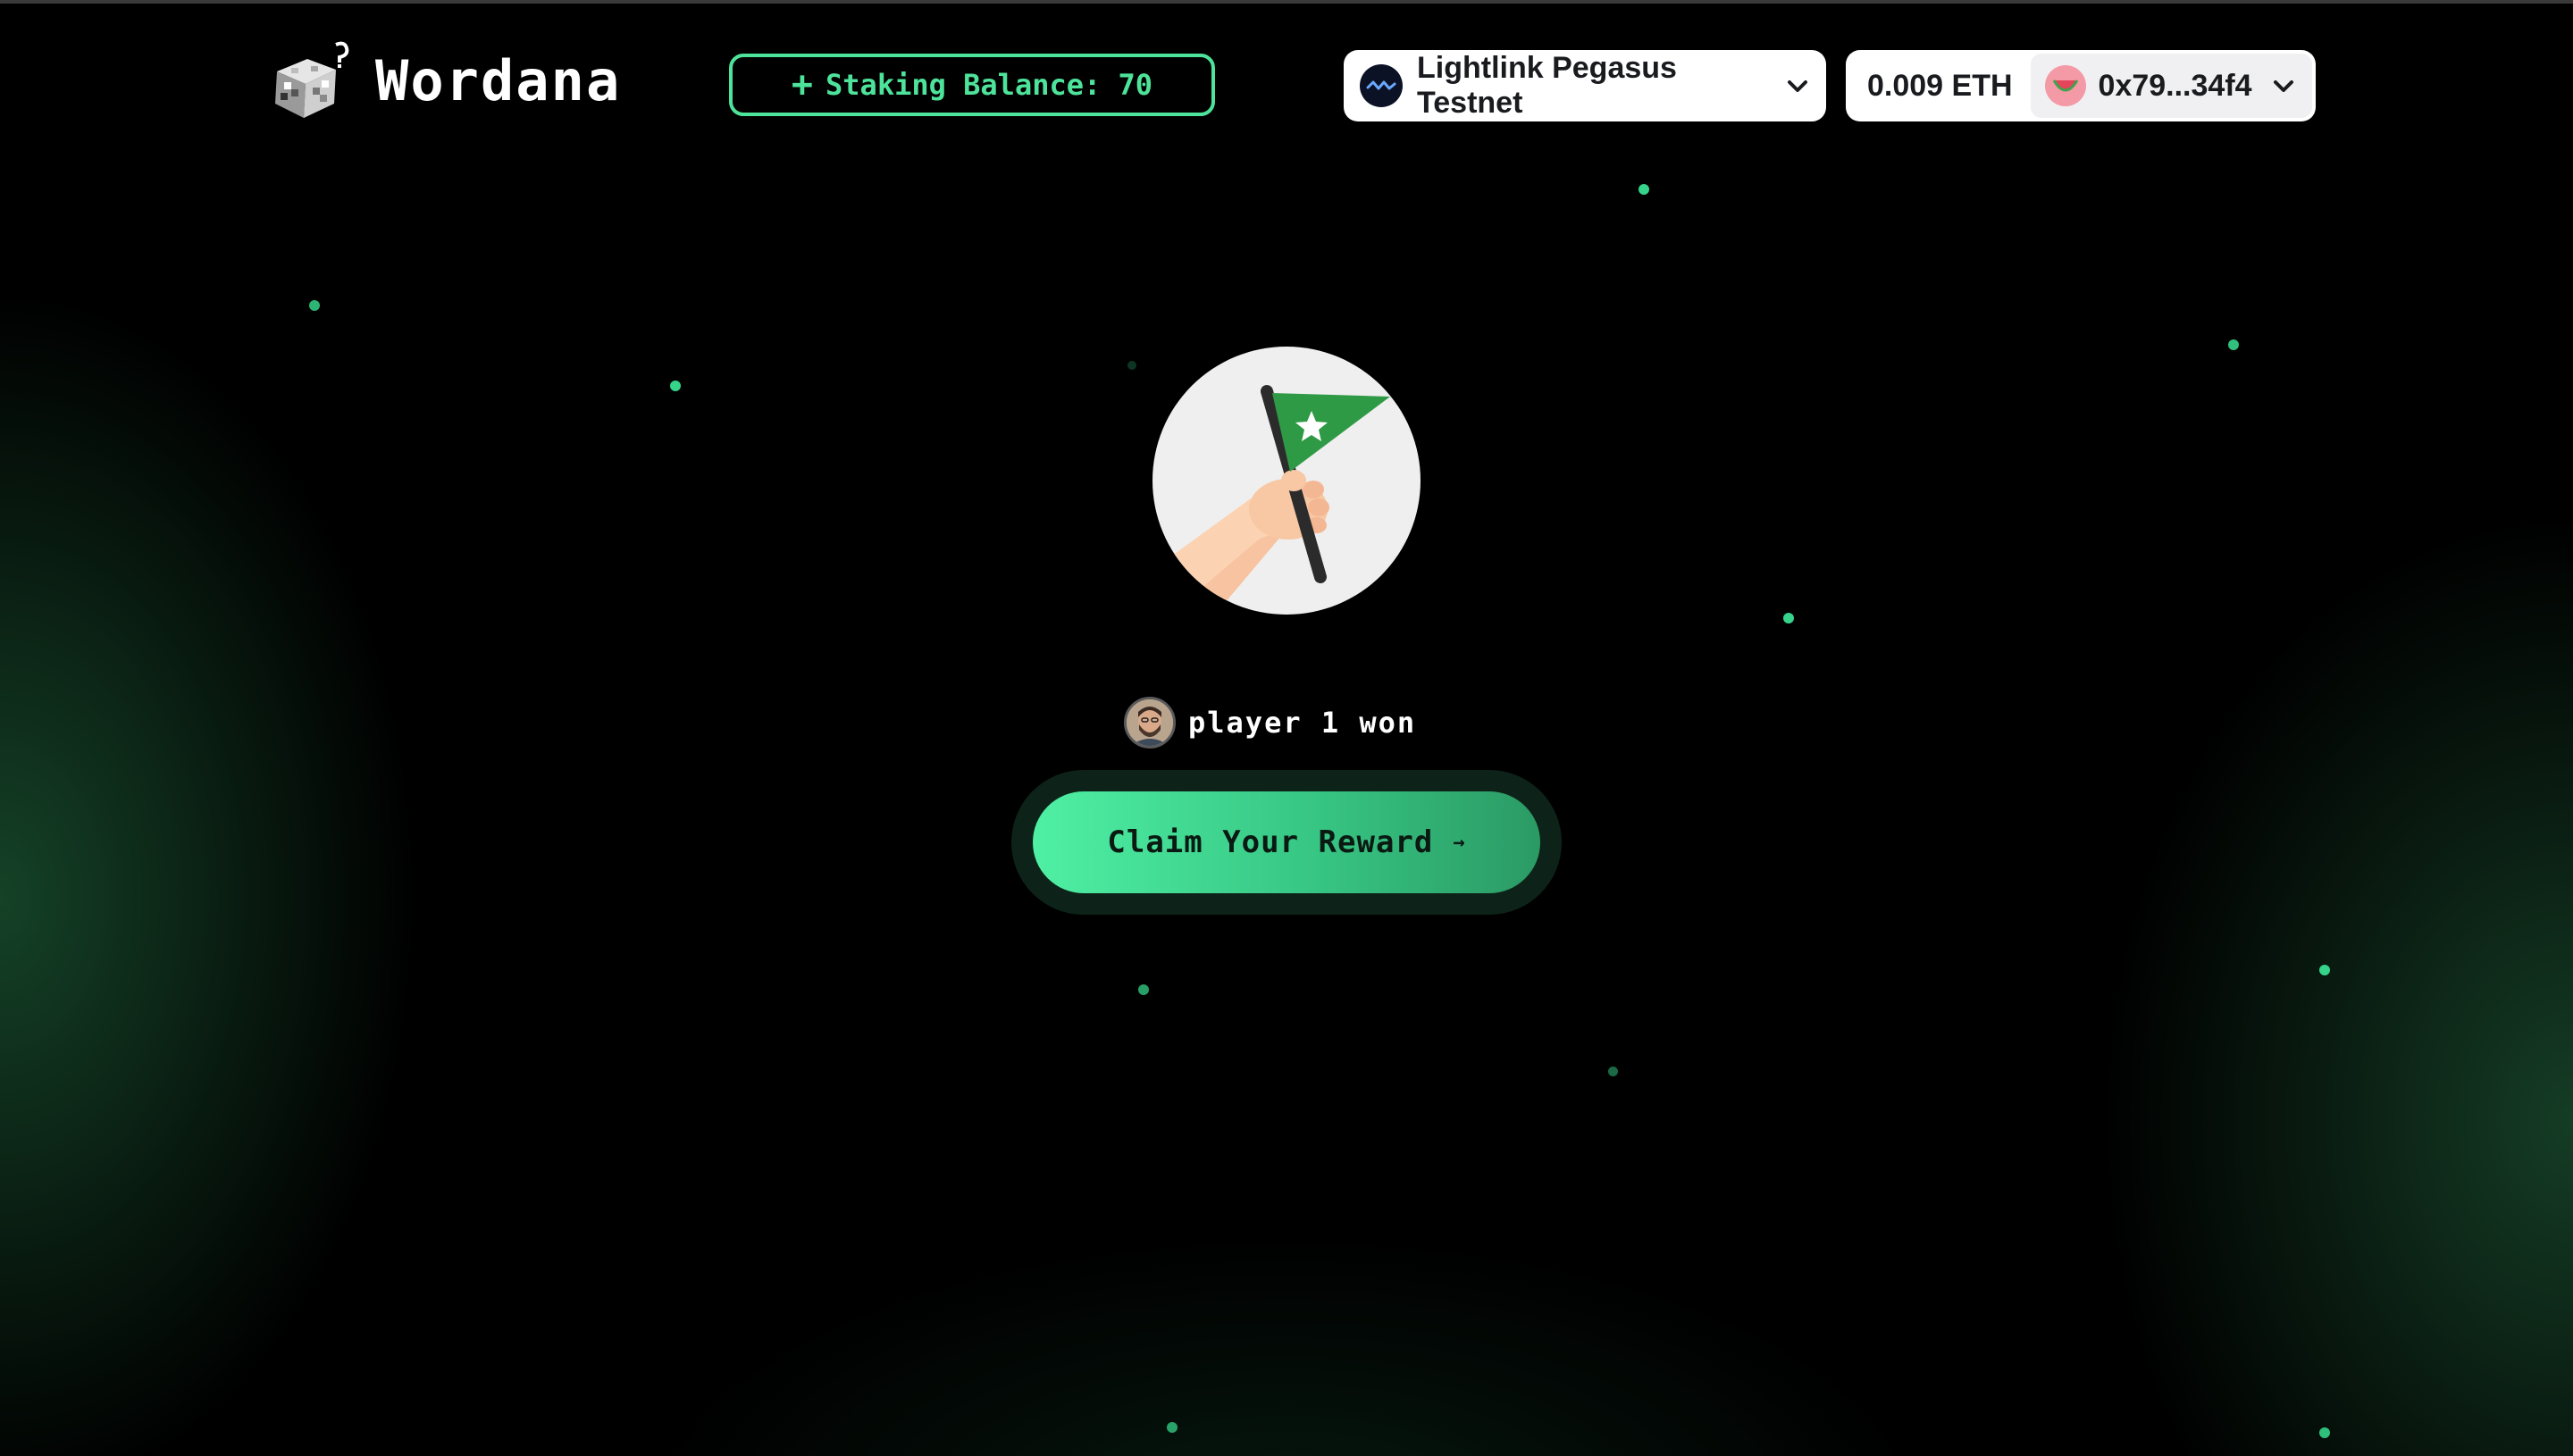  I want to click on network-label: Lightlink Pegasus Testnet, so click(1547, 85).